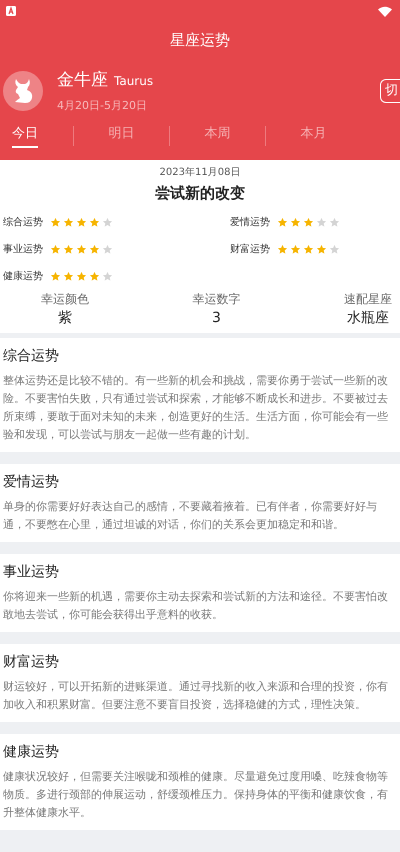 The image size is (400, 852). I want to click on rating-label: 事业运势, so click(23, 249).